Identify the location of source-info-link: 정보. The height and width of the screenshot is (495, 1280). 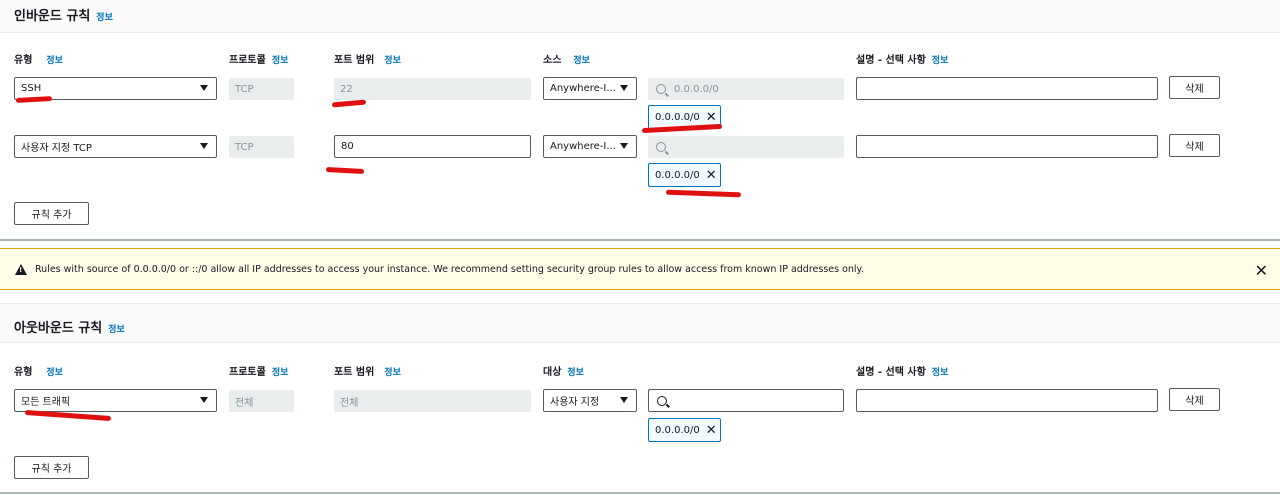
(581, 61).